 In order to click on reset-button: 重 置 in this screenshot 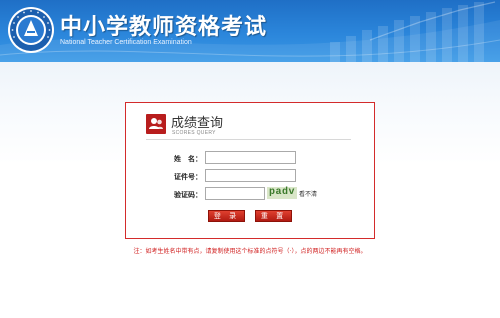, I will do `click(273, 216)`.